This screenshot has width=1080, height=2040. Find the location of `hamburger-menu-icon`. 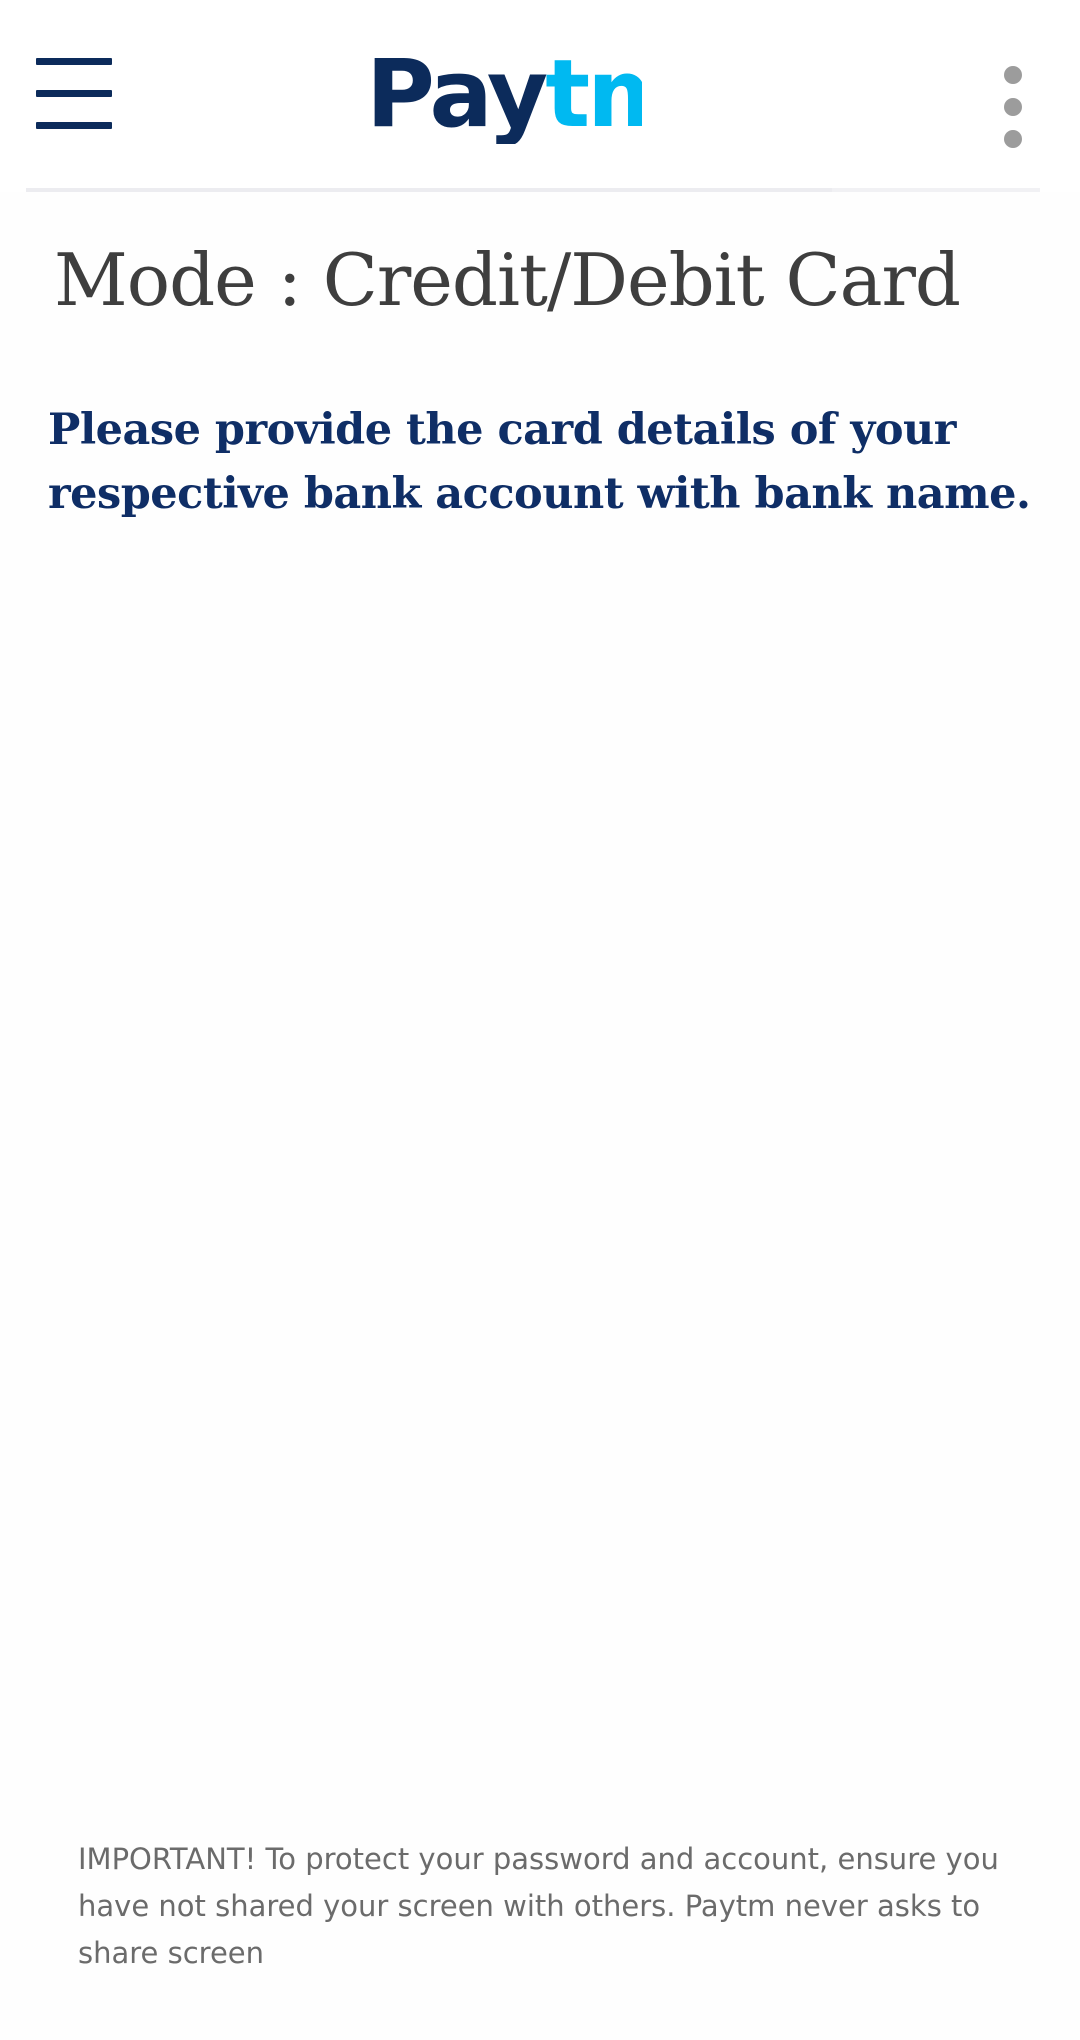

hamburger-menu-icon is located at coordinates (75, 93).